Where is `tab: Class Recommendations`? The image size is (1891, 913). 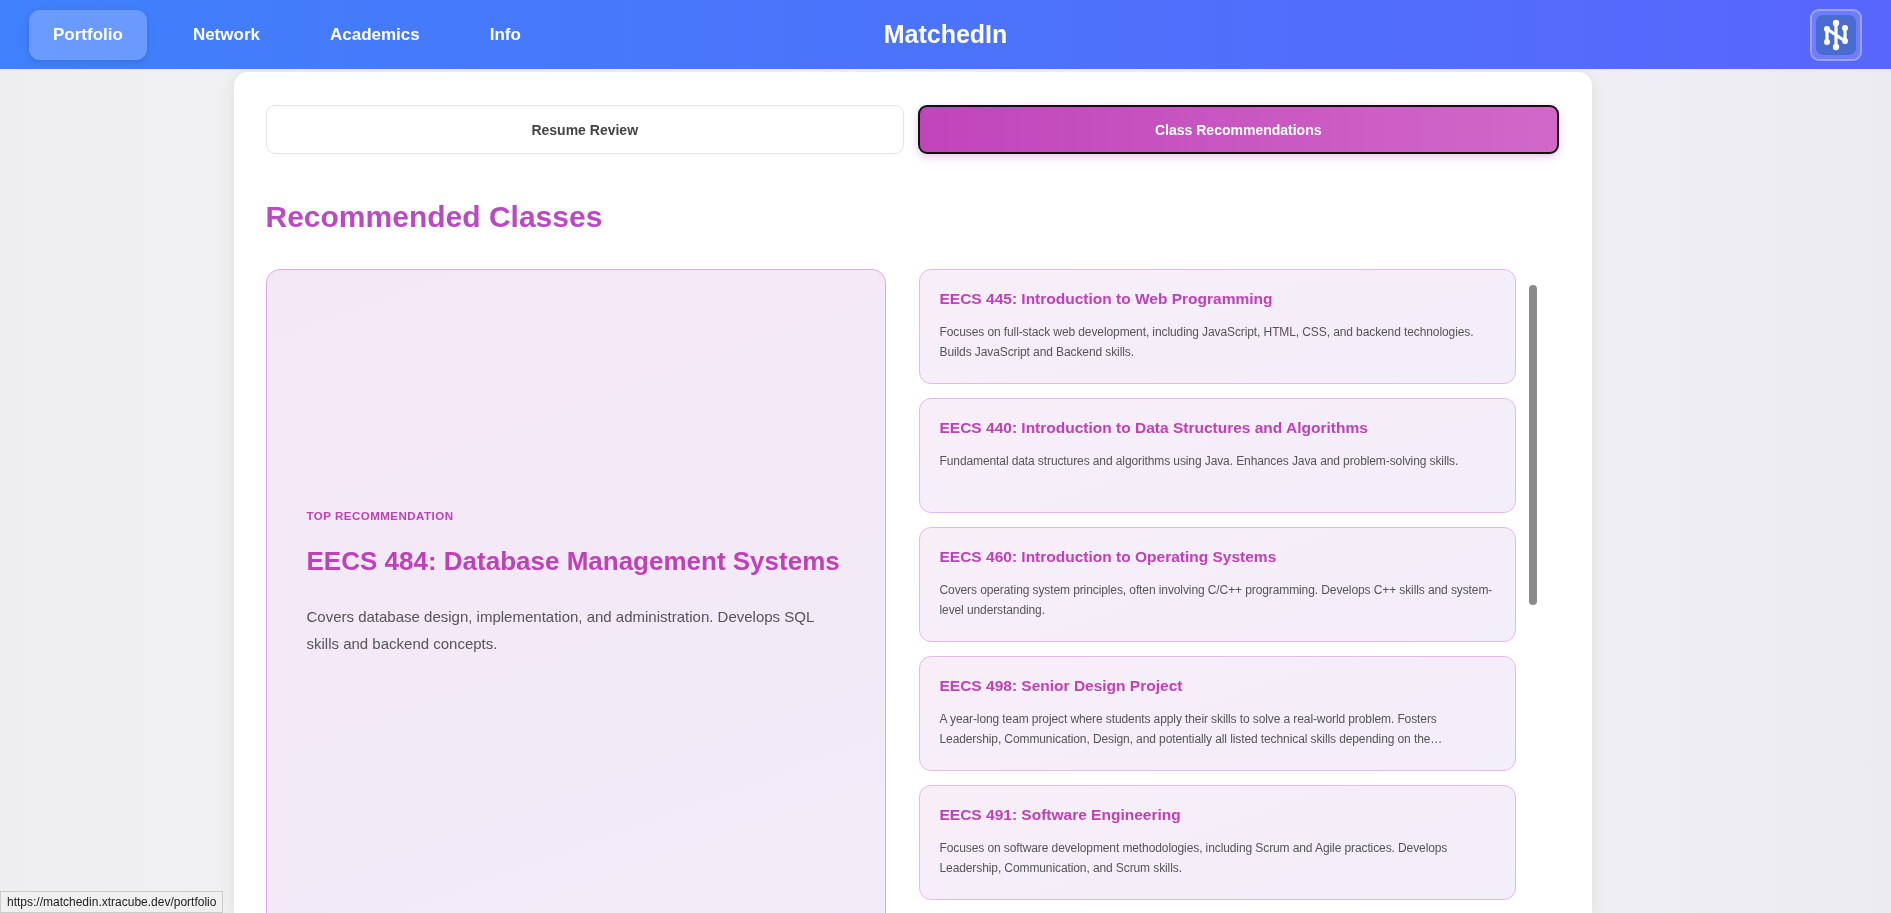
tab: Class Recommendations is located at coordinates (1238, 129).